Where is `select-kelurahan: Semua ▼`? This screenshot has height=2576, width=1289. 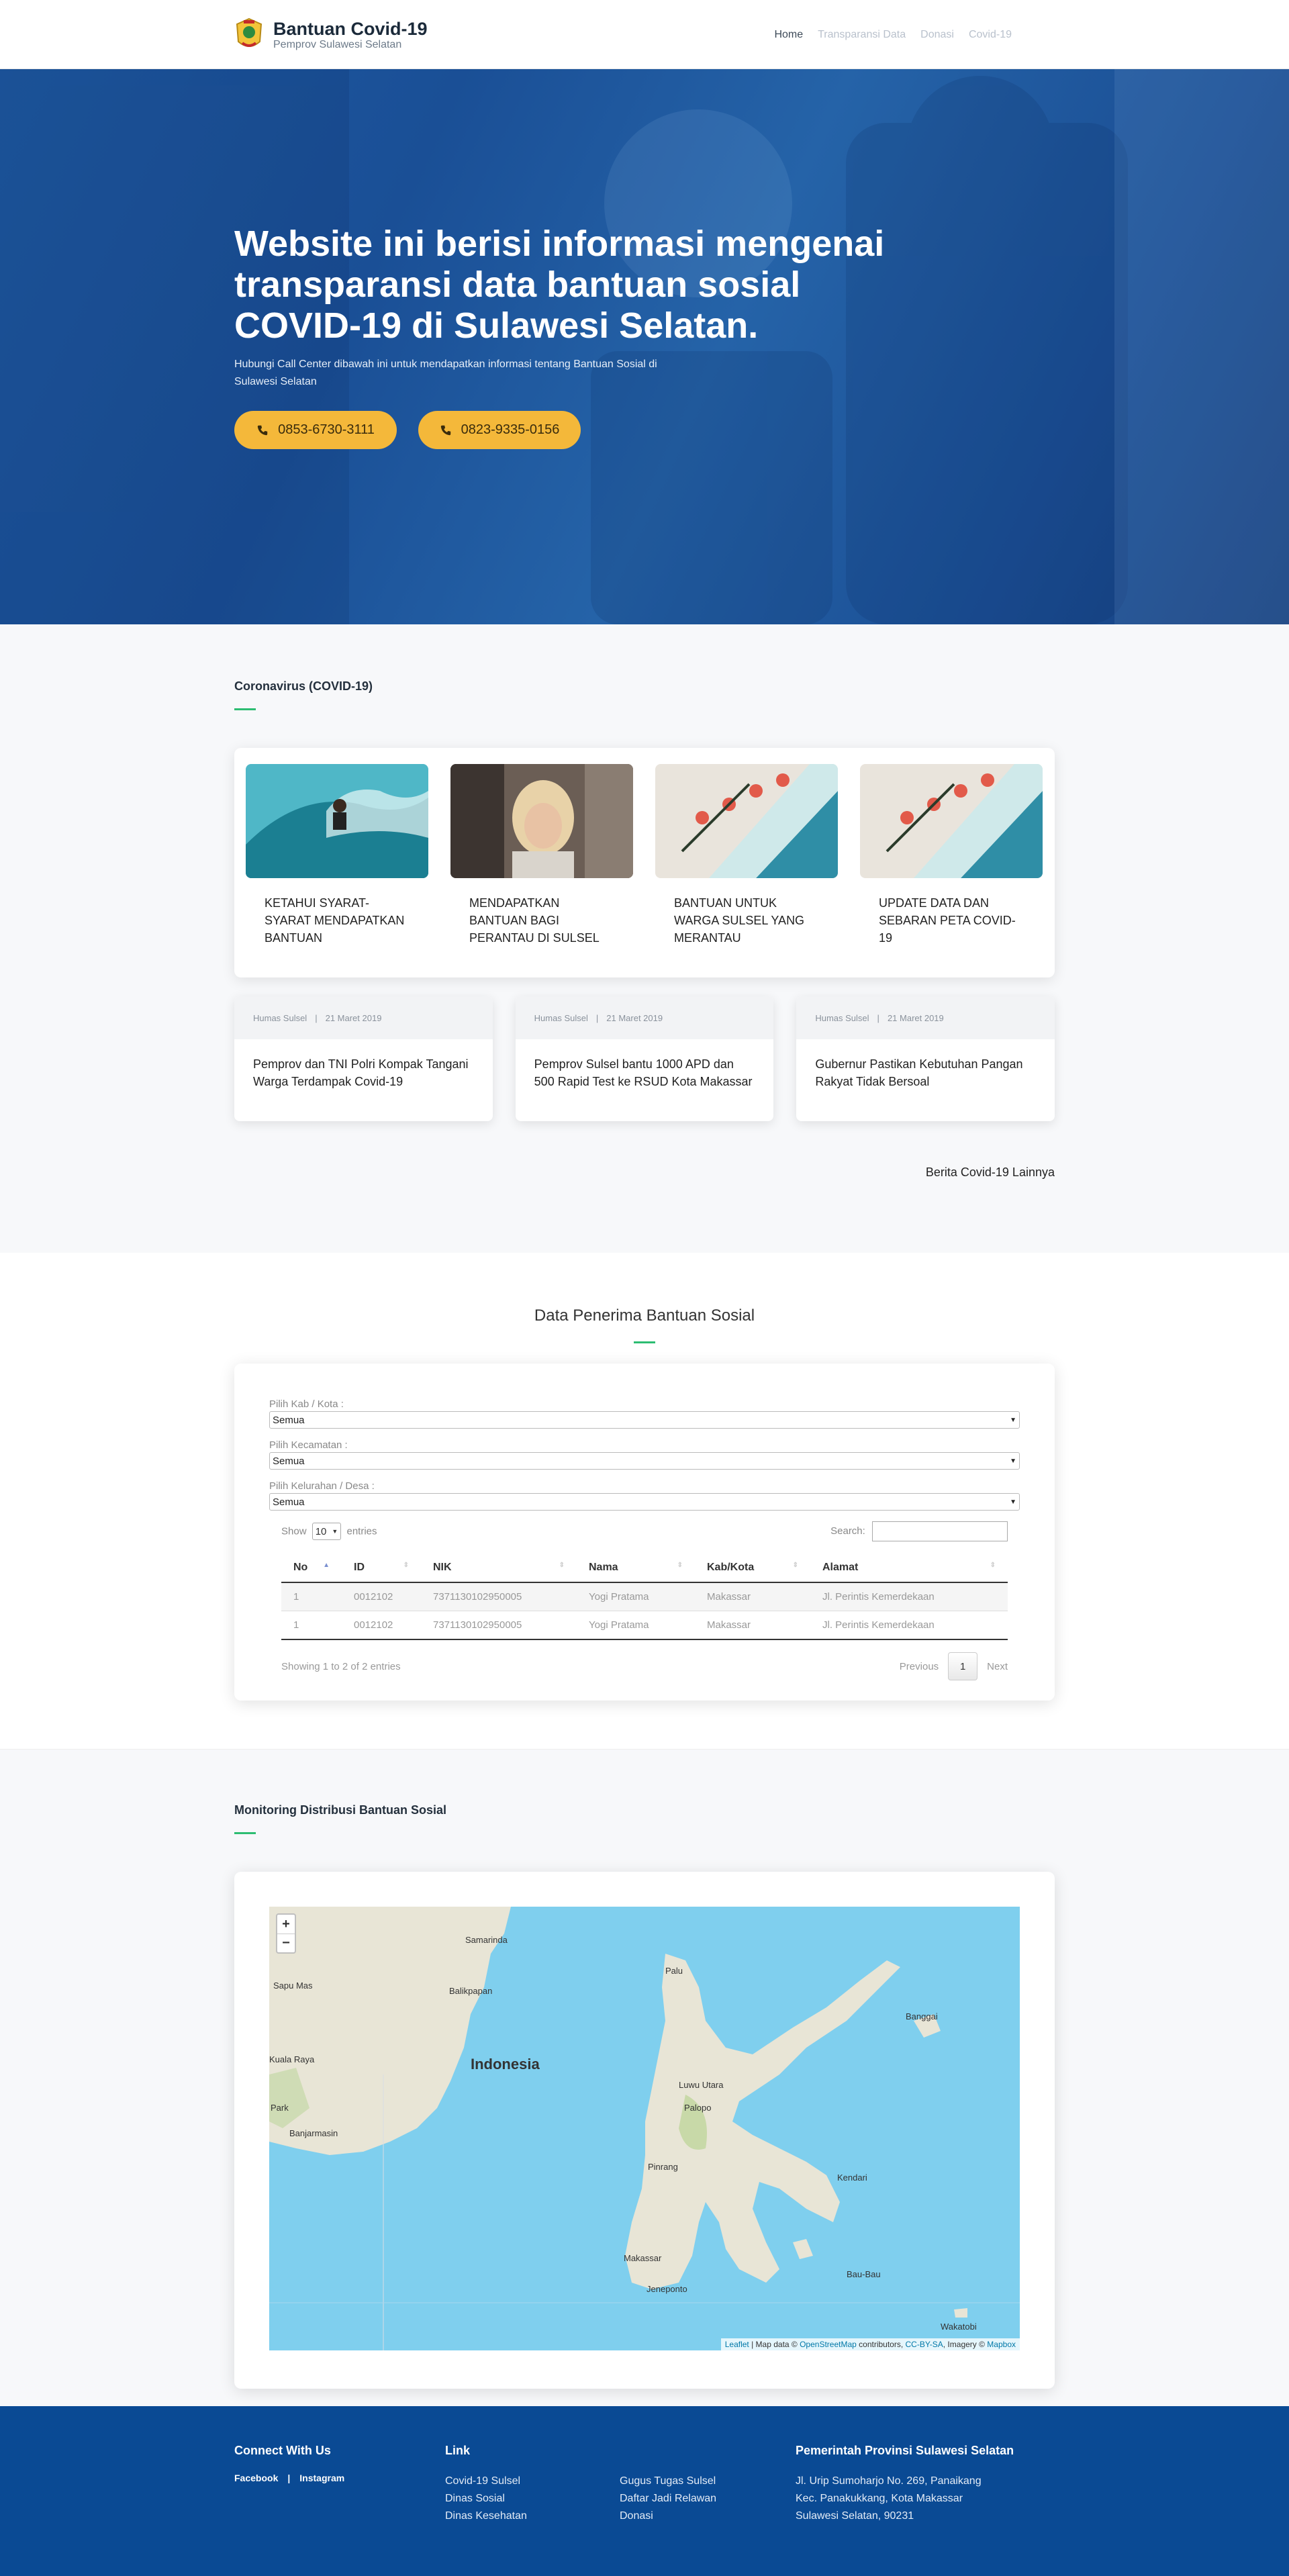
select-kelurahan: Semua ▼ is located at coordinates (644, 1502).